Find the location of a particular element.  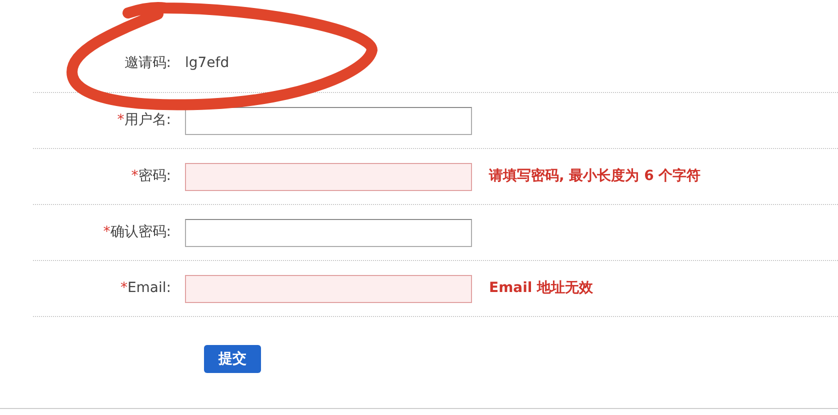

field-label: *确认密码: is located at coordinates (137, 232).